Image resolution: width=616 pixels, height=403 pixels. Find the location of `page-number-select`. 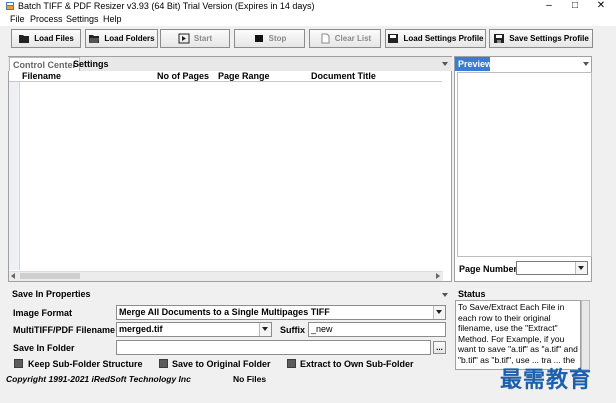

page-number-select is located at coordinates (552, 268).